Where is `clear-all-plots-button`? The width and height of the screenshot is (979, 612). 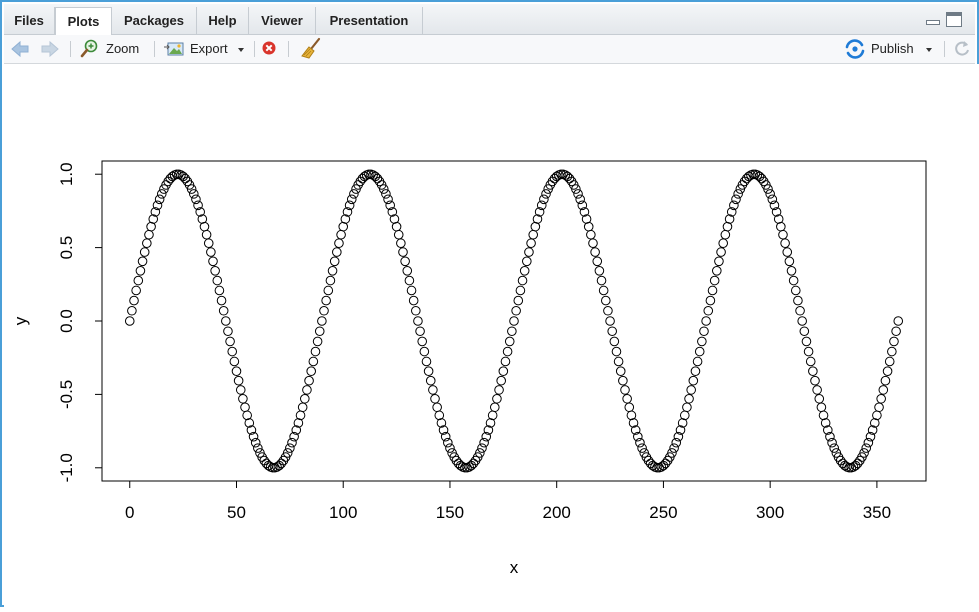
clear-all-plots-button is located at coordinates (311, 49).